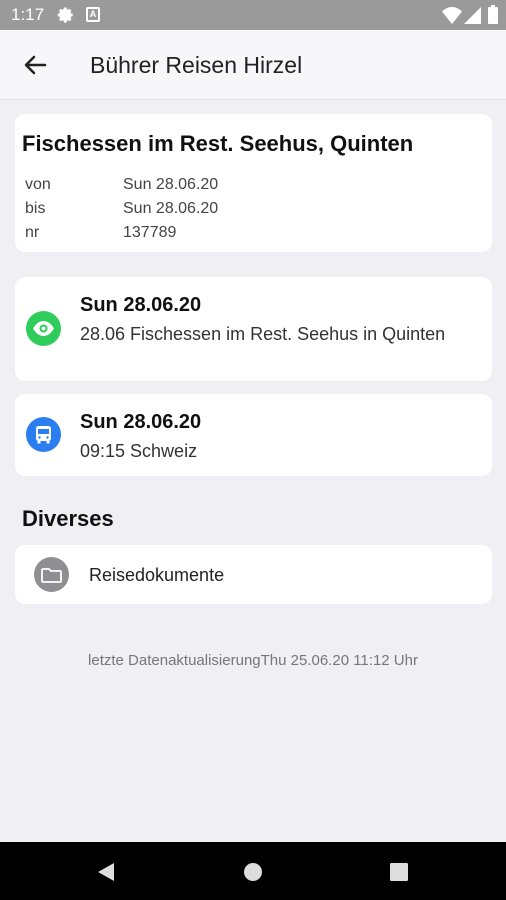 This screenshot has width=506, height=900. What do you see at coordinates (253, 15) in the screenshot?
I see `status-bar: 1:17 A` at bounding box center [253, 15].